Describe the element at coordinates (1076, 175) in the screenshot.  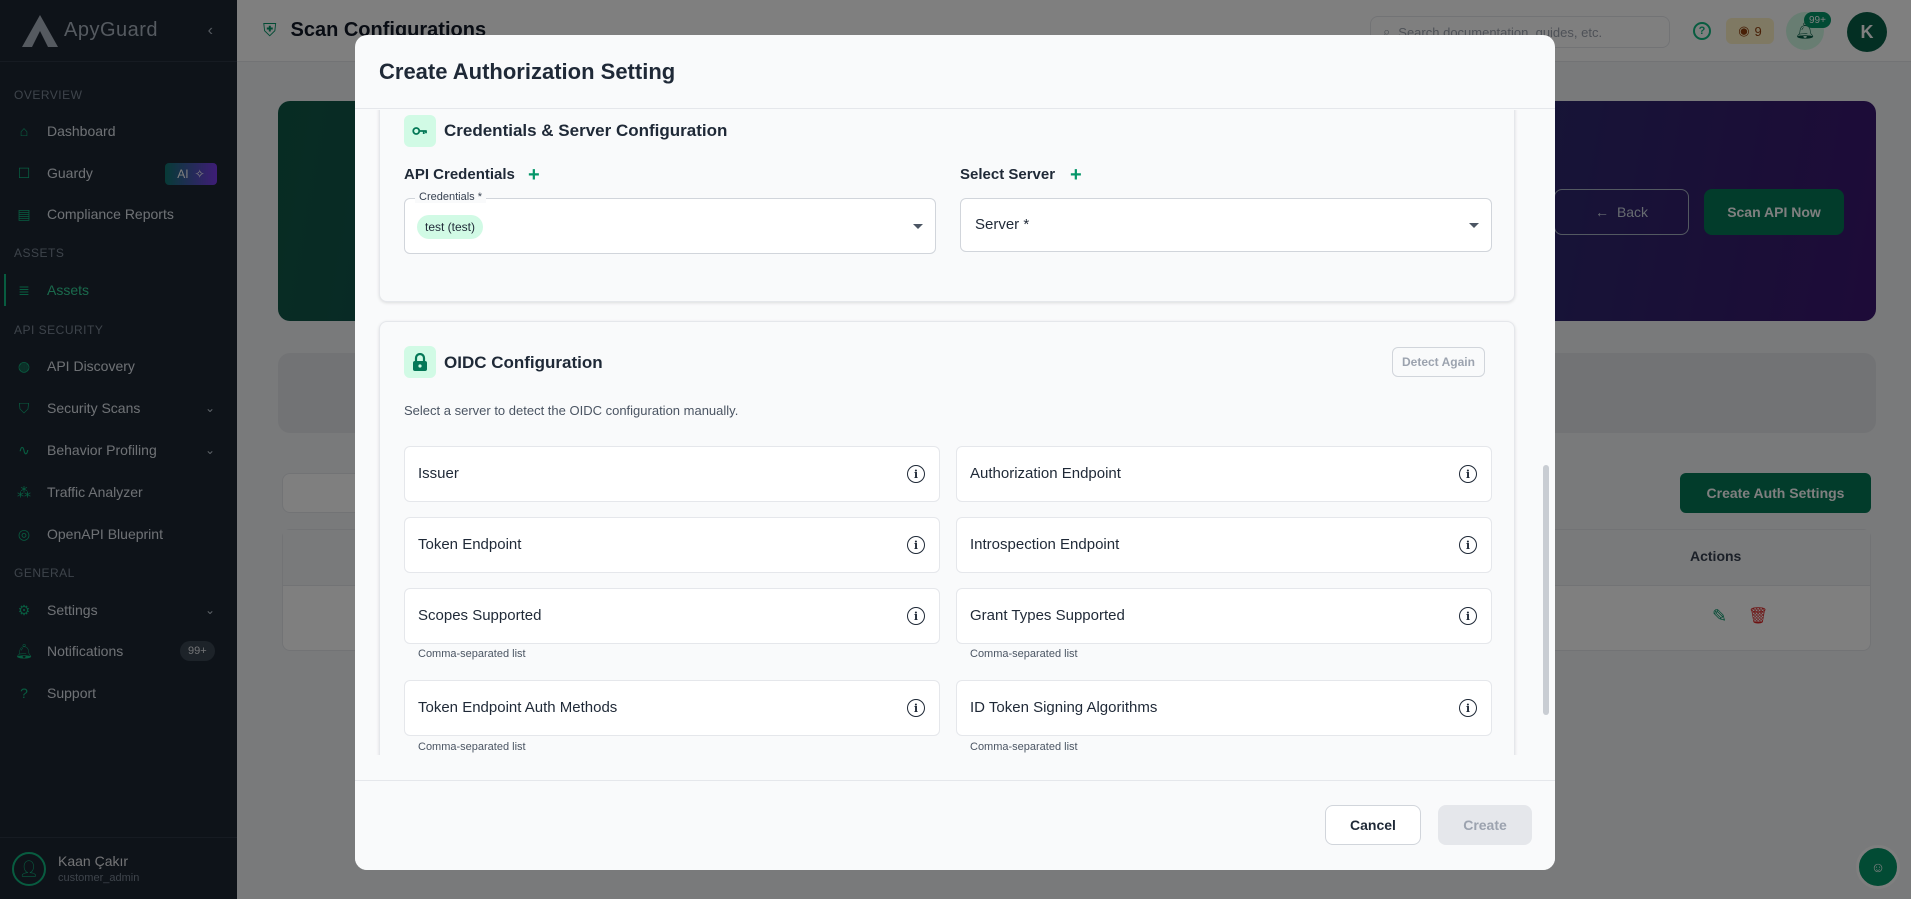
I see `add-server-icon: +` at that location.